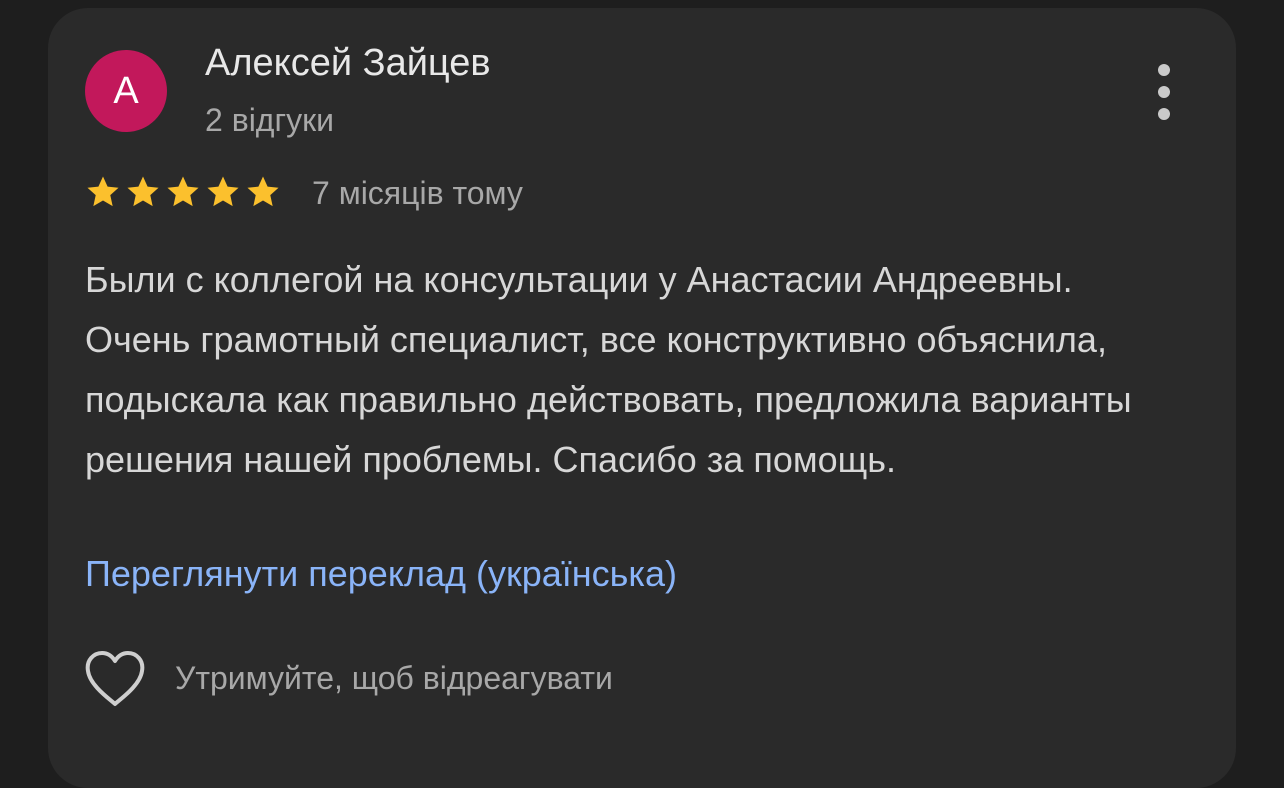 The height and width of the screenshot is (788, 1284). I want to click on heart-outline-icon, so click(115, 678).